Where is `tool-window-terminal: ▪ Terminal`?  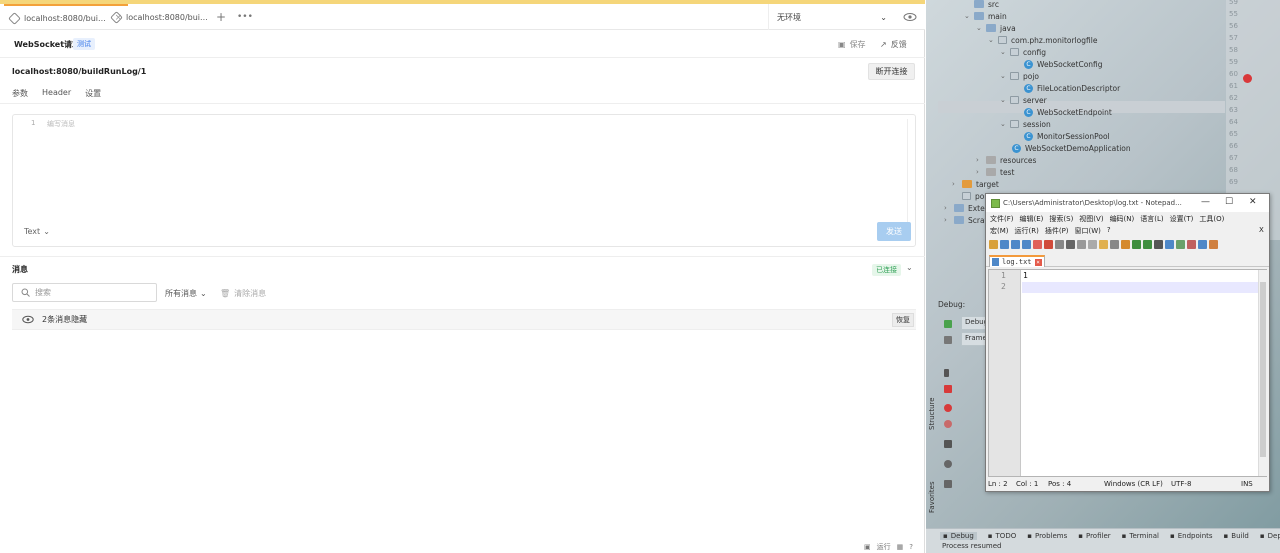 tool-window-terminal: ▪ Terminal is located at coordinates (1140, 536).